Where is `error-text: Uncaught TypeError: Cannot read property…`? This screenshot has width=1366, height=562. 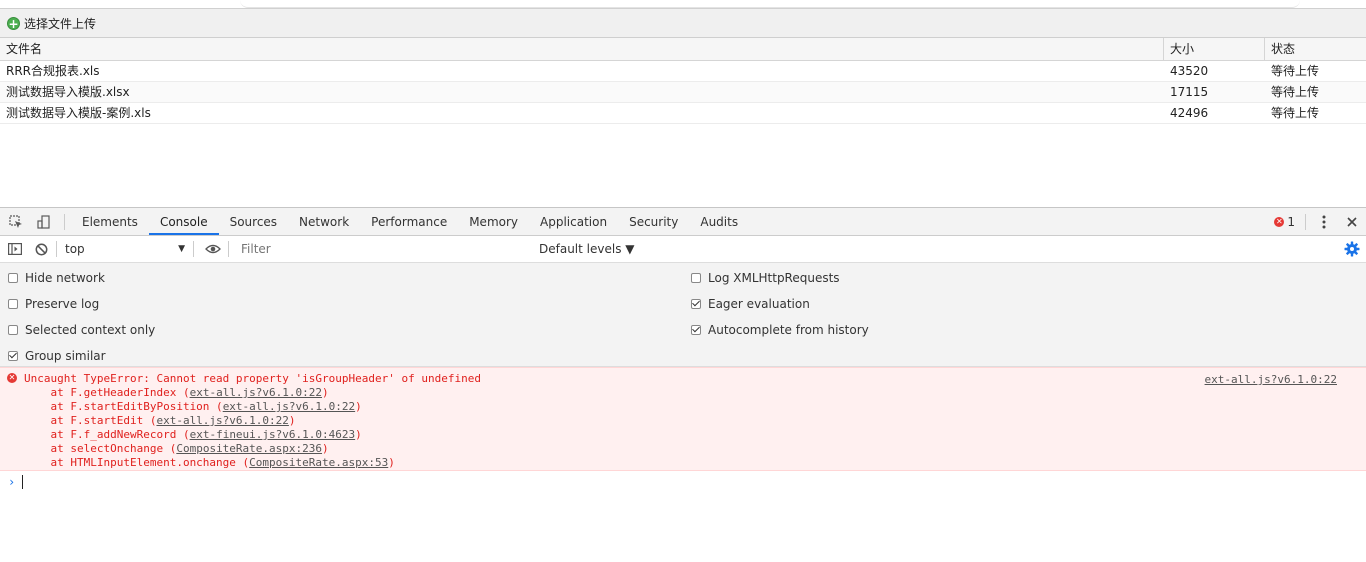 error-text: Uncaught TypeError: Cannot read property… is located at coordinates (252, 378).